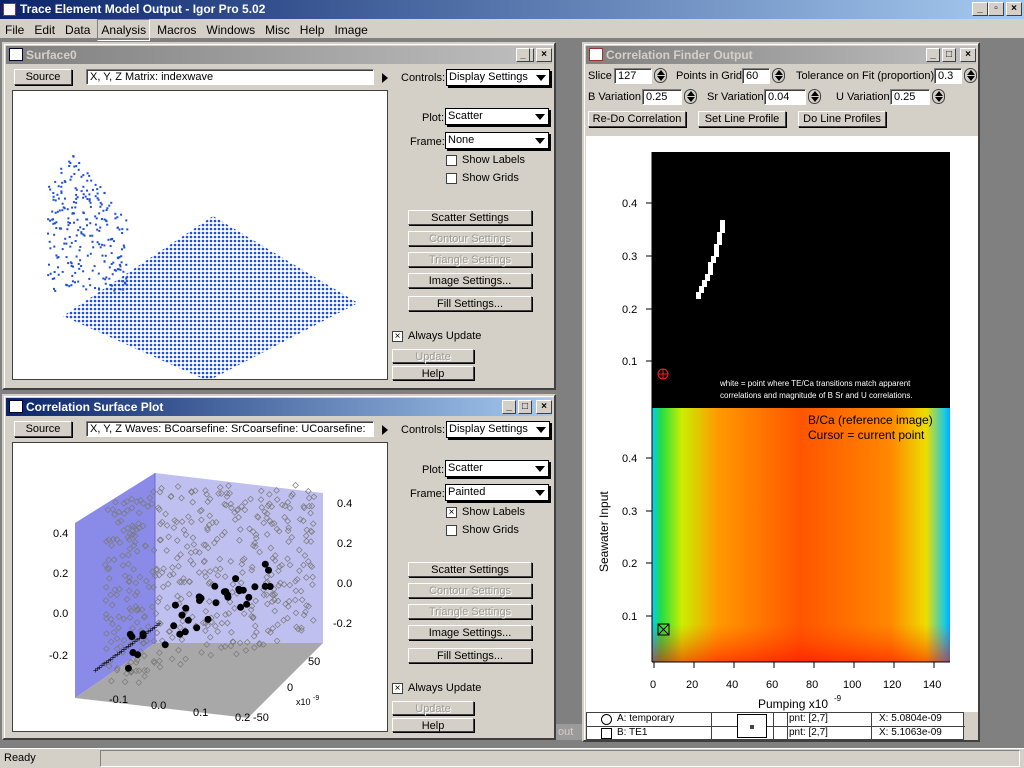 The image size is (1024, 768). What do you see at coordinates (544, 55) in the screenshot?
I see `surface0-close-button: ×` at bounding box center [544, 55].